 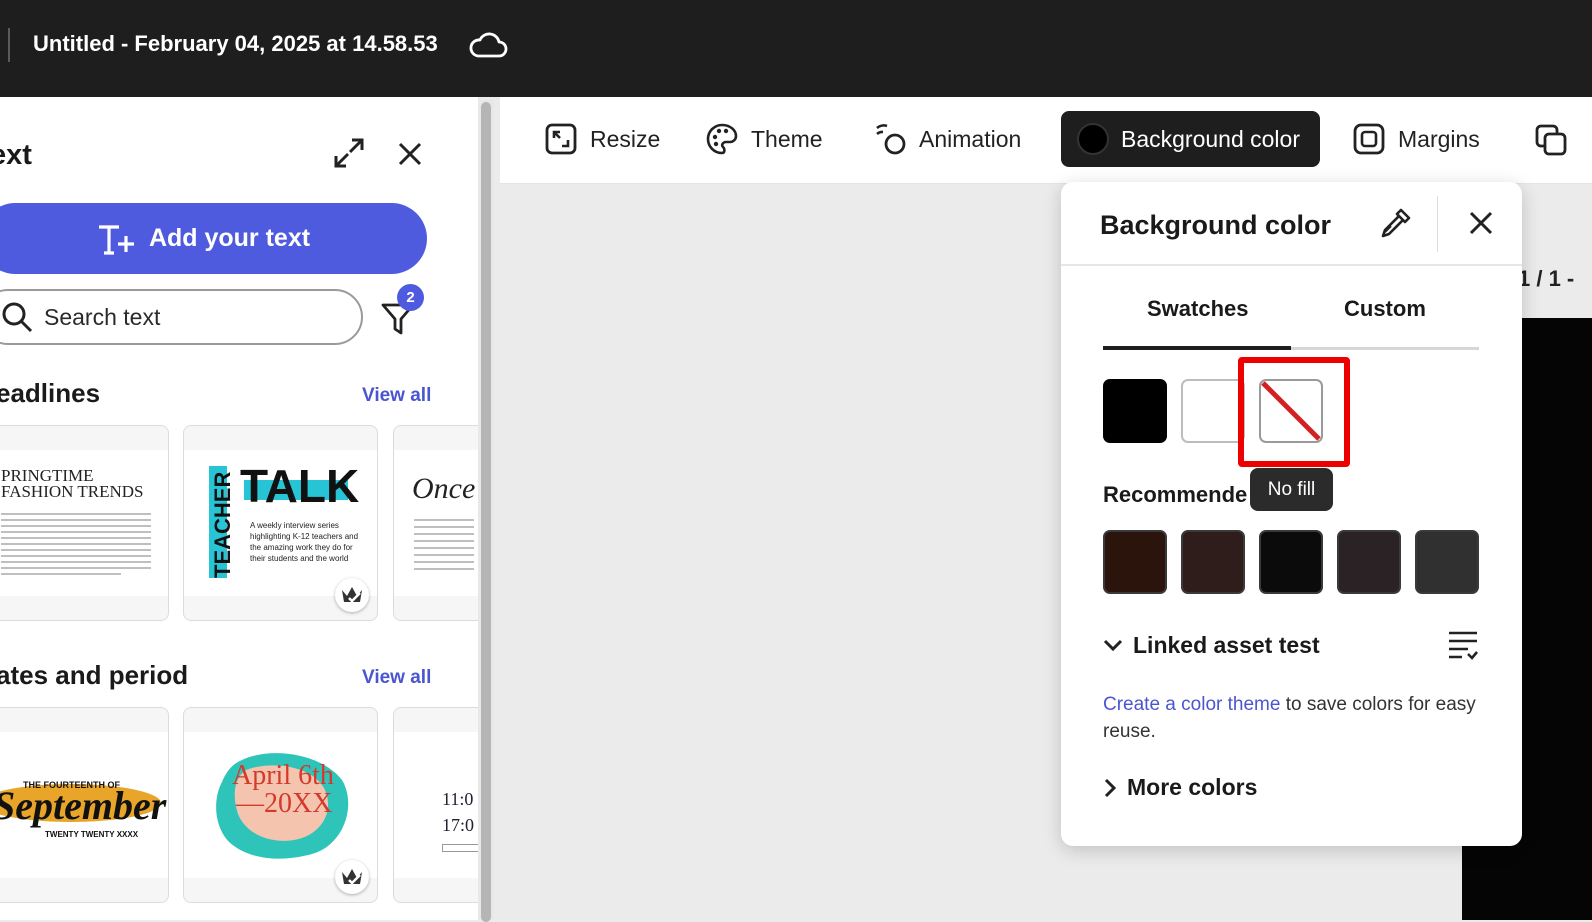 What do you see at coordinates (787, 138) in the screenshot?
I see `theme-label: Theme` at bounding box center [787, 138].